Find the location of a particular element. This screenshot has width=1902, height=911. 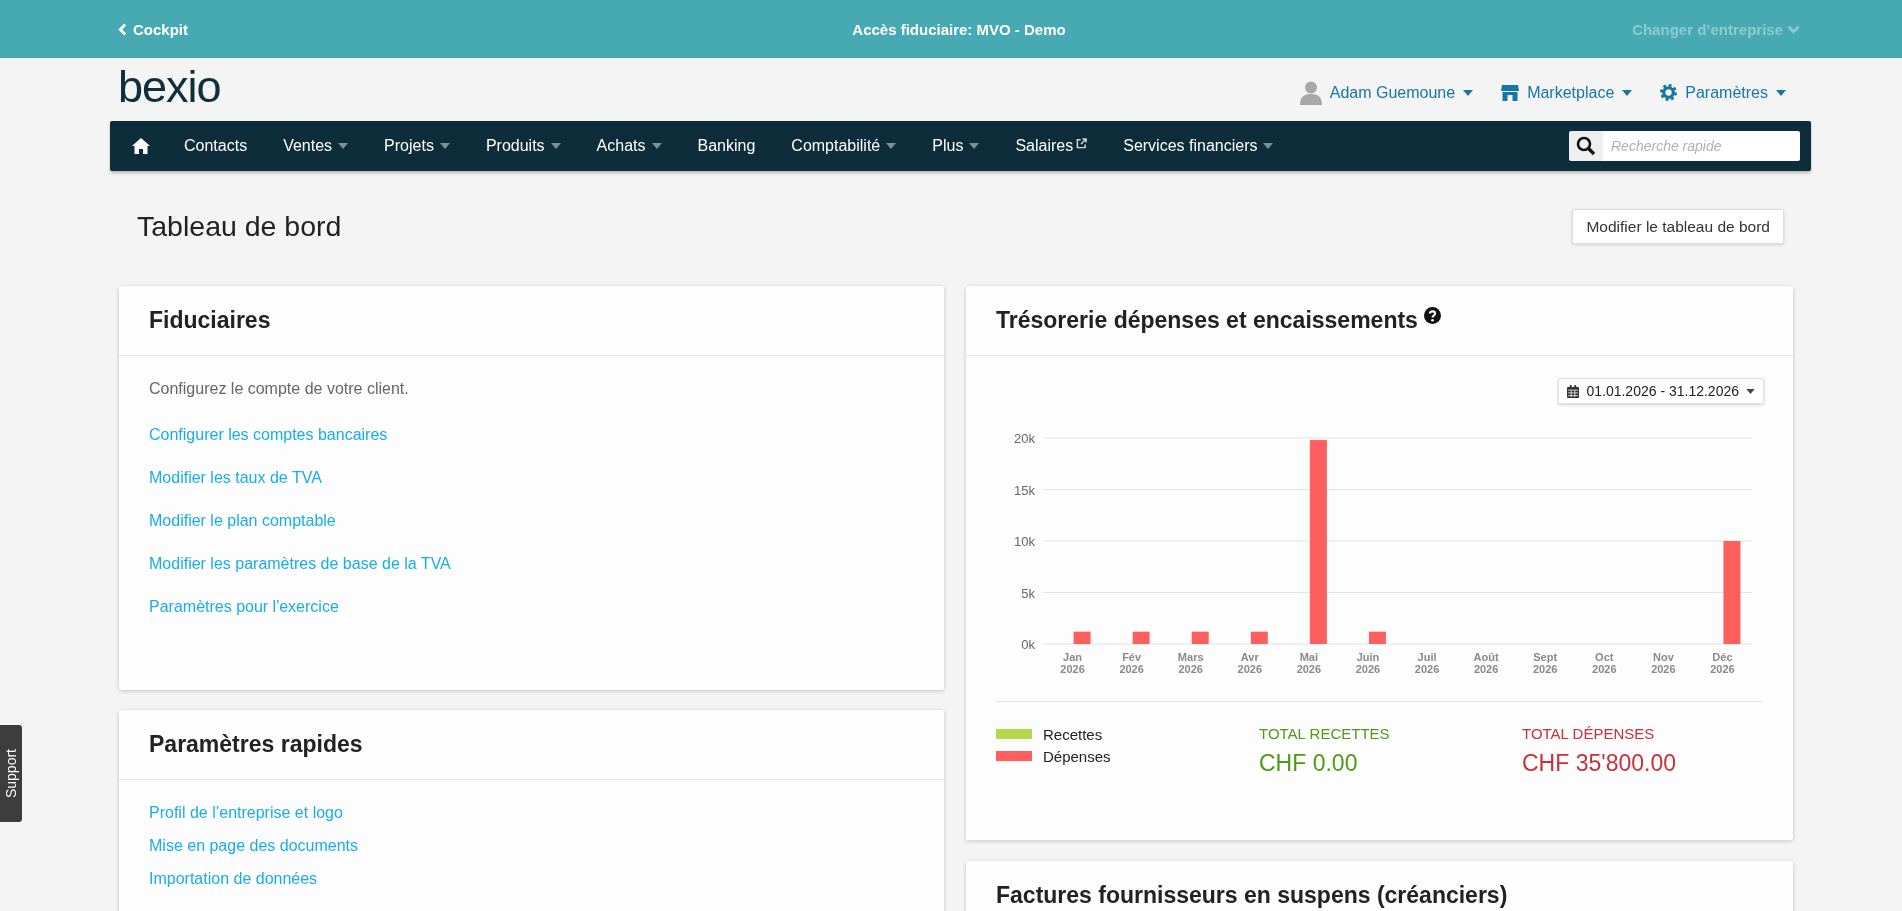

card-title: Fiduciaires is located at coordinates (210, 320).